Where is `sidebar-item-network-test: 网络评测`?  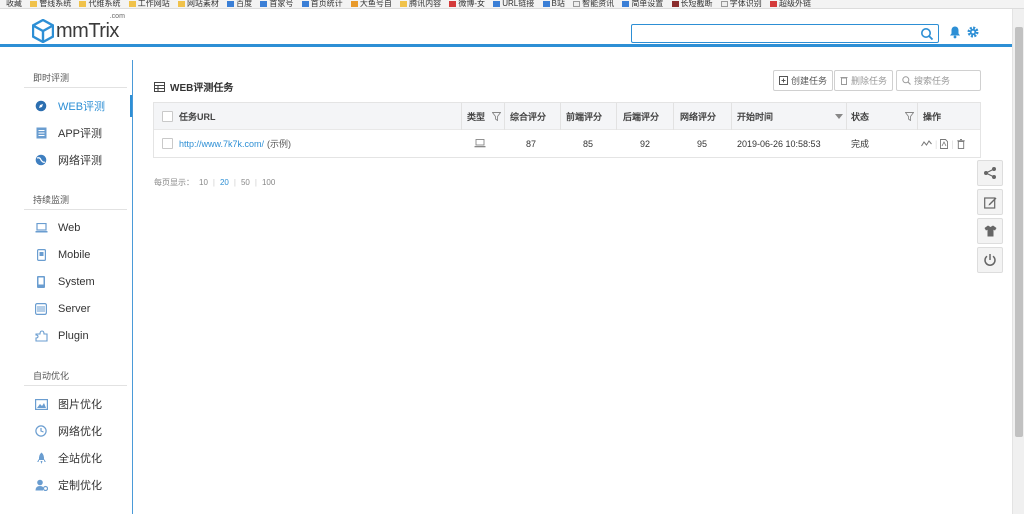
sidebar-item-network-test: 网络评测 is located at coordinates (78, 160).